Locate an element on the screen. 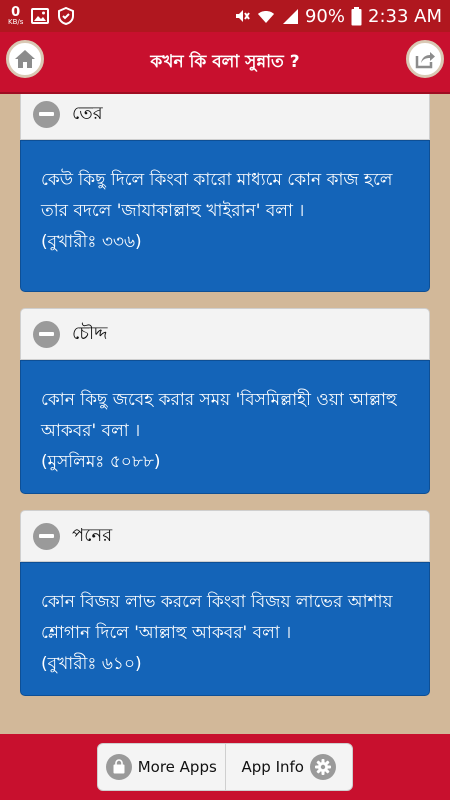 Image resolution: width=450 pixels, height=800 pixels. page-title: কখন কি বলা সুন্নাত ? is located at coordinates (225, 62).